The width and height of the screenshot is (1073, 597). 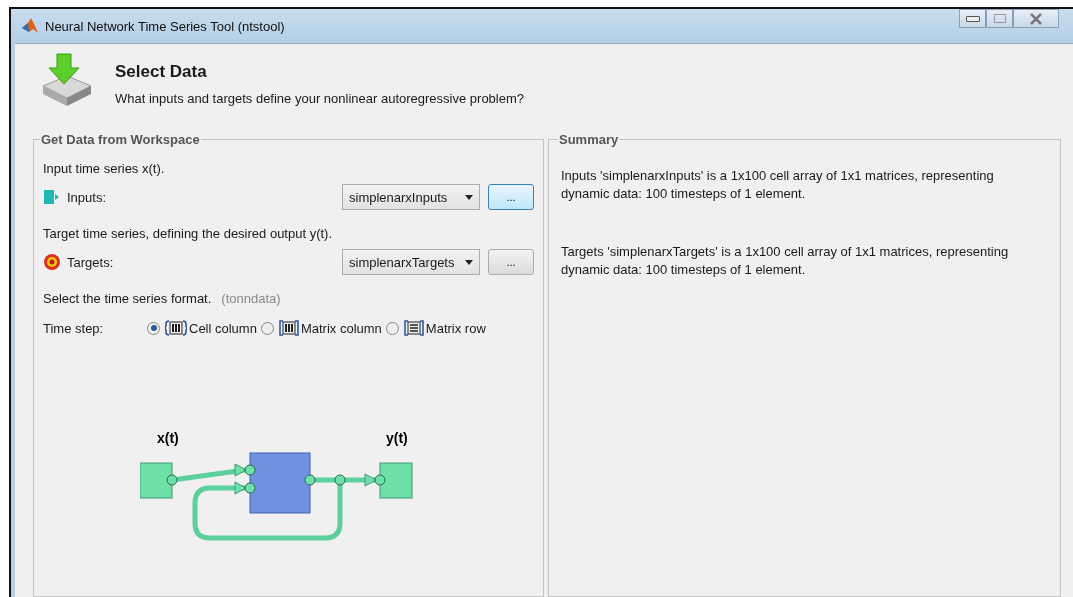 I want to click on minimize-button, so click(x=972, y=18).